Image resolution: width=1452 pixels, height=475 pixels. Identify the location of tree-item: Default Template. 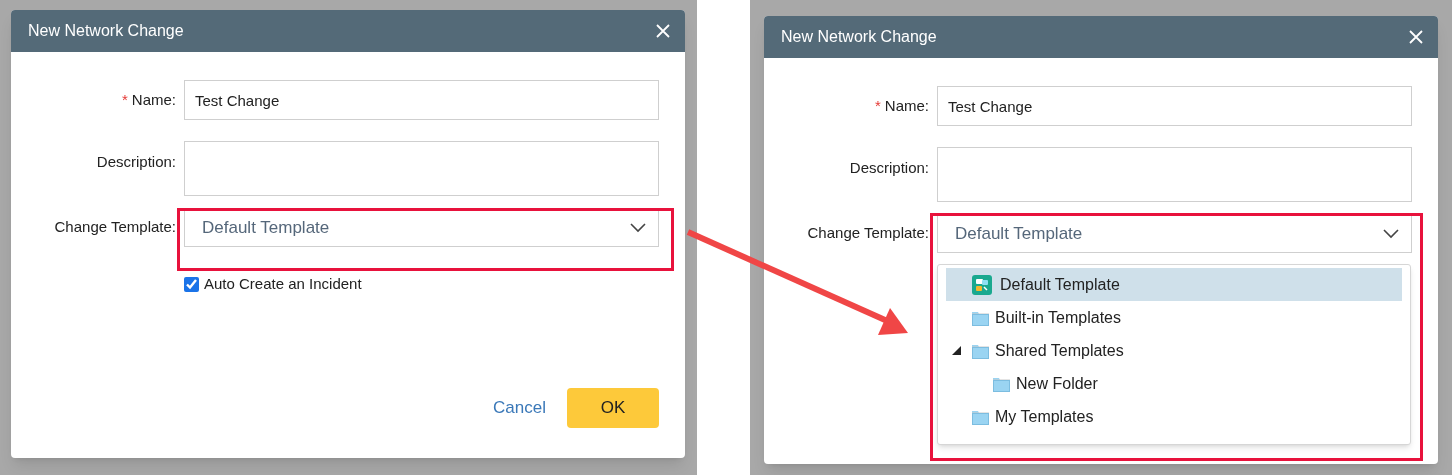
(1174, 284).